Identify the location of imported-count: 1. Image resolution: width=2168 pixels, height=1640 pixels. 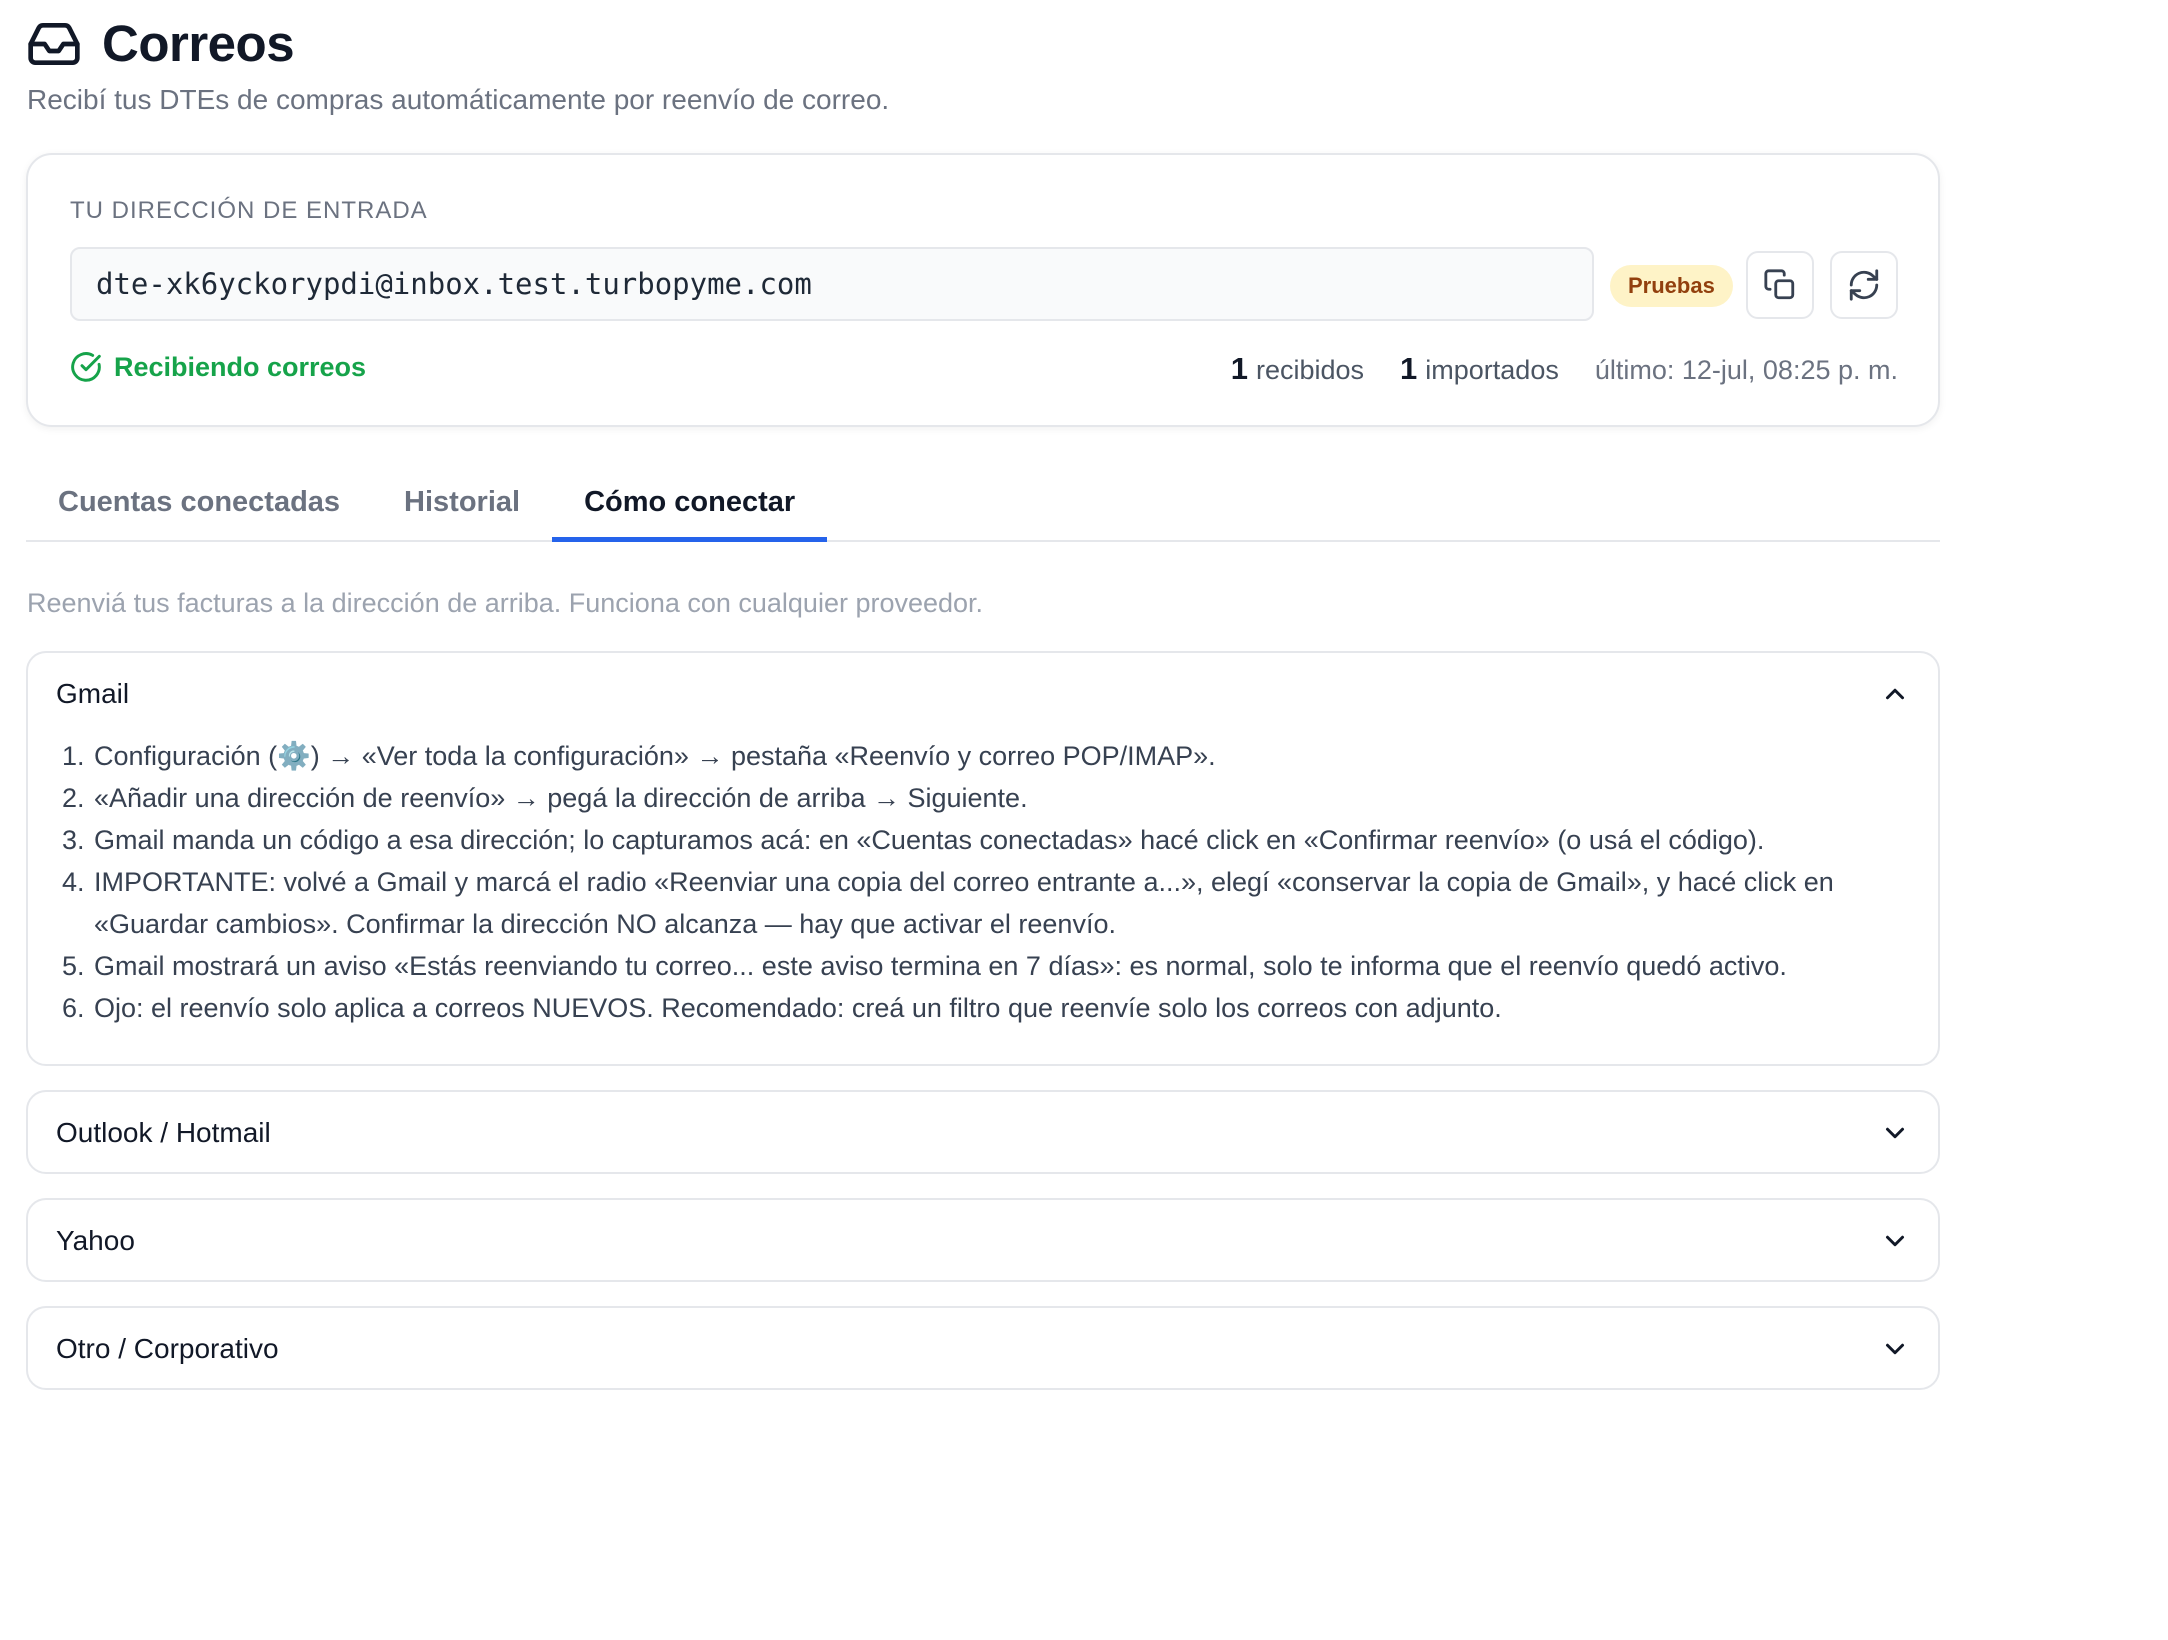
(1409, 368).